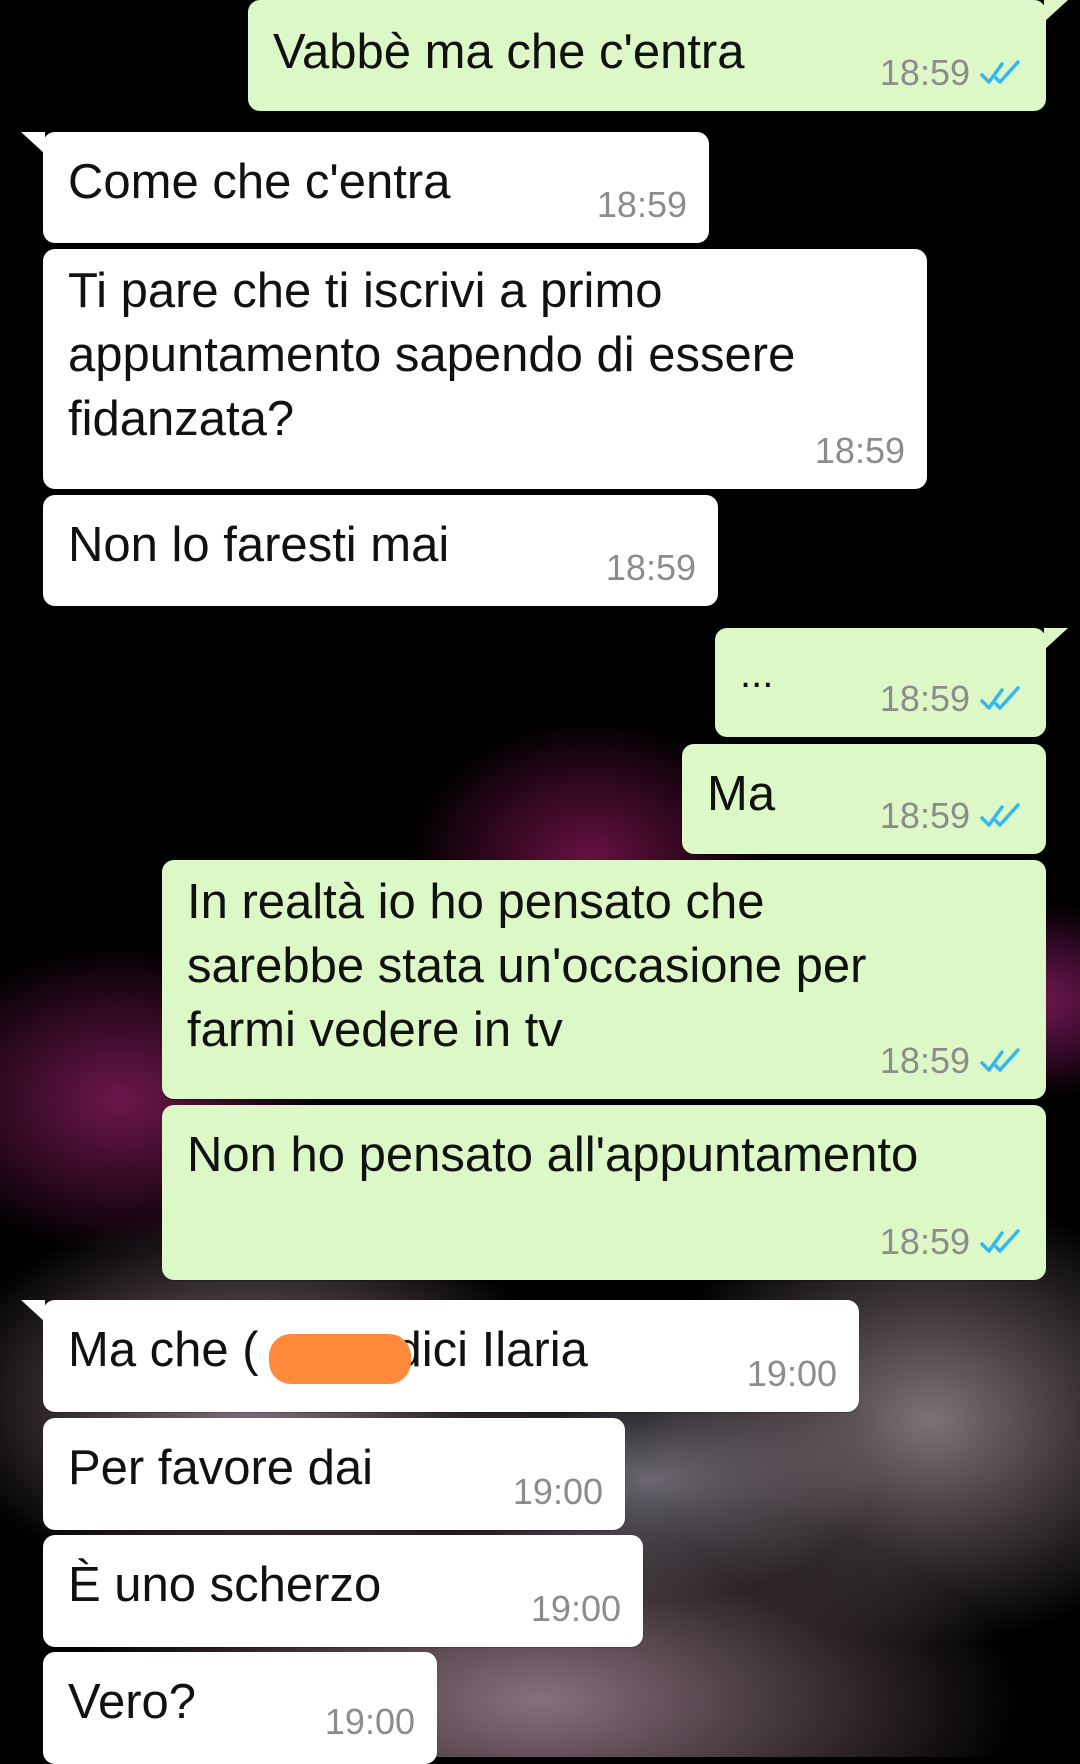 This screenshot has height=1764, width=1080. I want to click on message-text-part: Ma che (, so click(163, 1350).